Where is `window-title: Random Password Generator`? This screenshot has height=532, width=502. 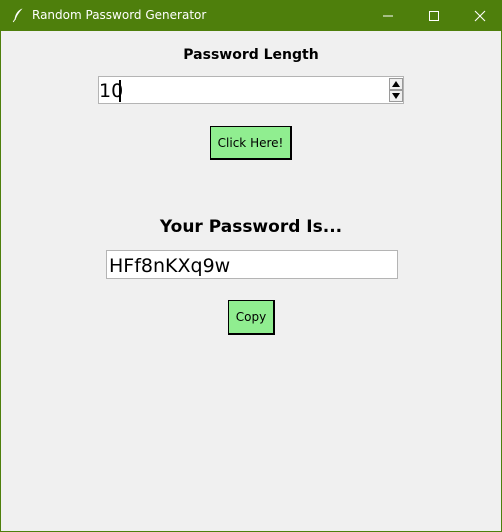
window-title: Random Password Generator is located at coordinates (119, 15).